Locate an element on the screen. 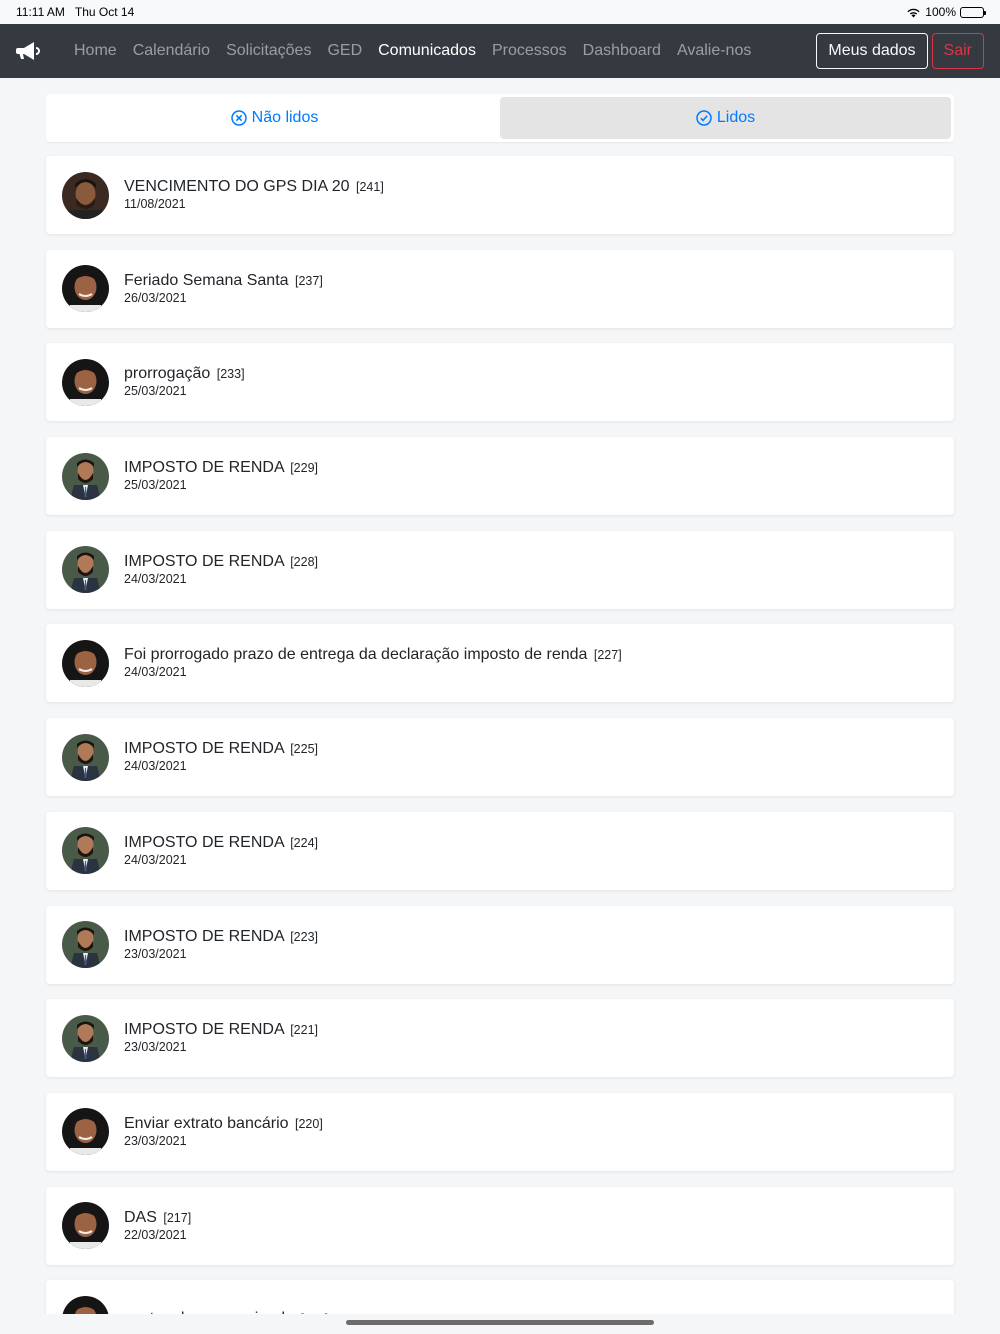 Image resolution: width=1000 pixels, height=1334 pixels. message-date: 22/03/2021 is located at coordinates (155, 1234).